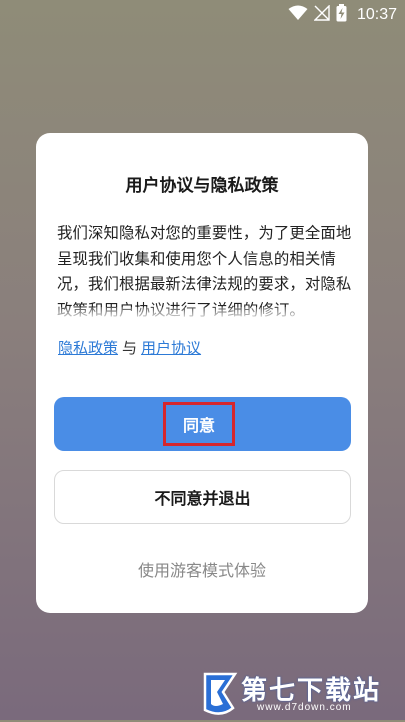 This screenshot has height=722, width=405. I want to click on link-separator: 与, so click(130, 348).